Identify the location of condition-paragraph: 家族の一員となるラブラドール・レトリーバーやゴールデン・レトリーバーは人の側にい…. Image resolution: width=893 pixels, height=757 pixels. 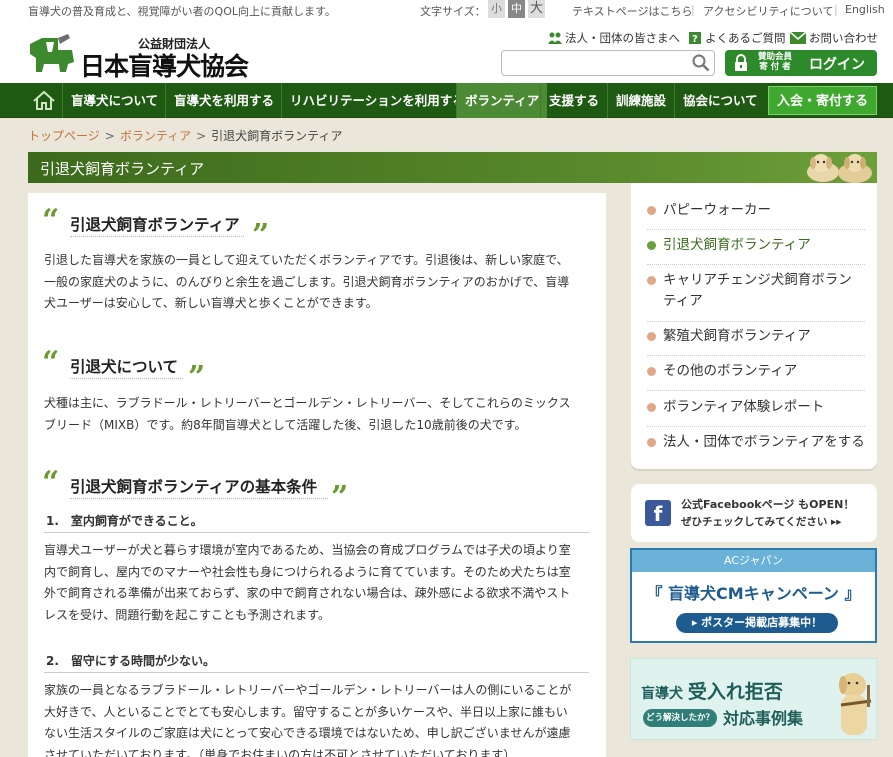
(308, 720).